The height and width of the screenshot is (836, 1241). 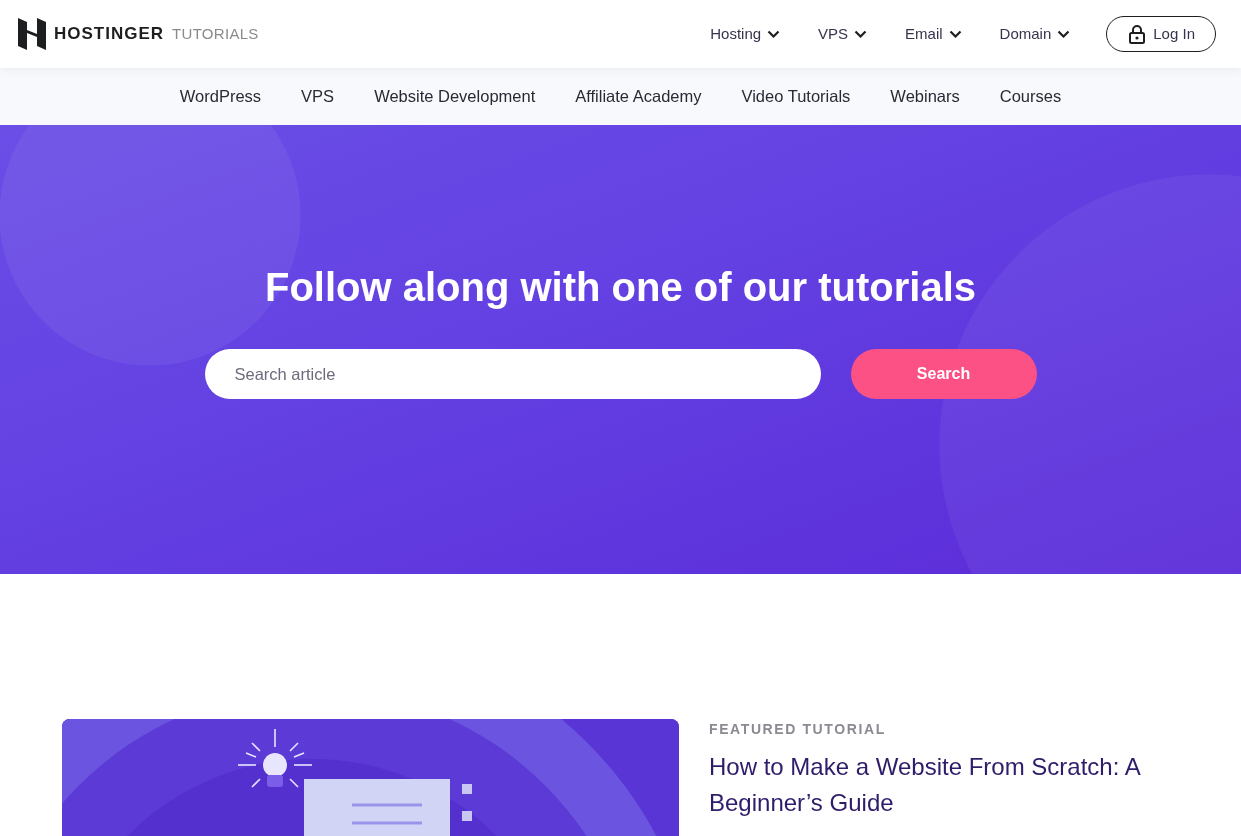 I want to click on featured-label: FEATURED TUTORIAL, so click(x=798, y=729).